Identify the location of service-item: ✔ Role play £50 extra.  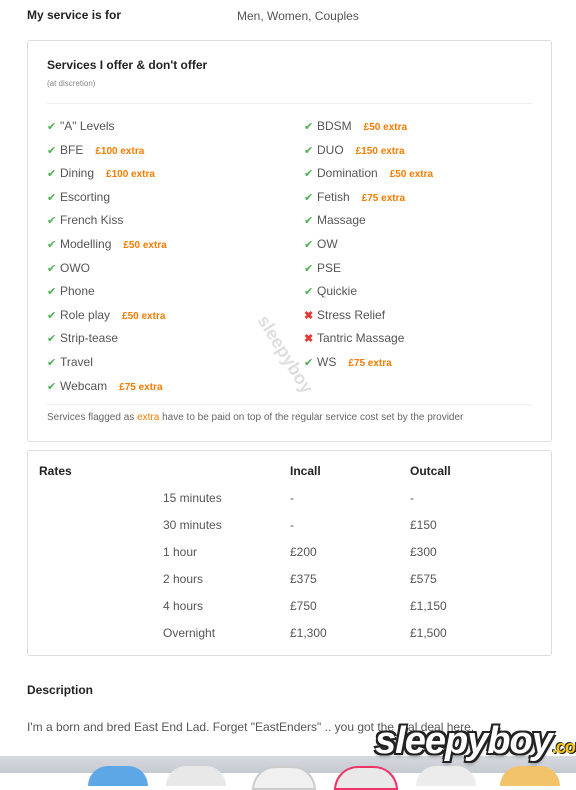
(106, 318).